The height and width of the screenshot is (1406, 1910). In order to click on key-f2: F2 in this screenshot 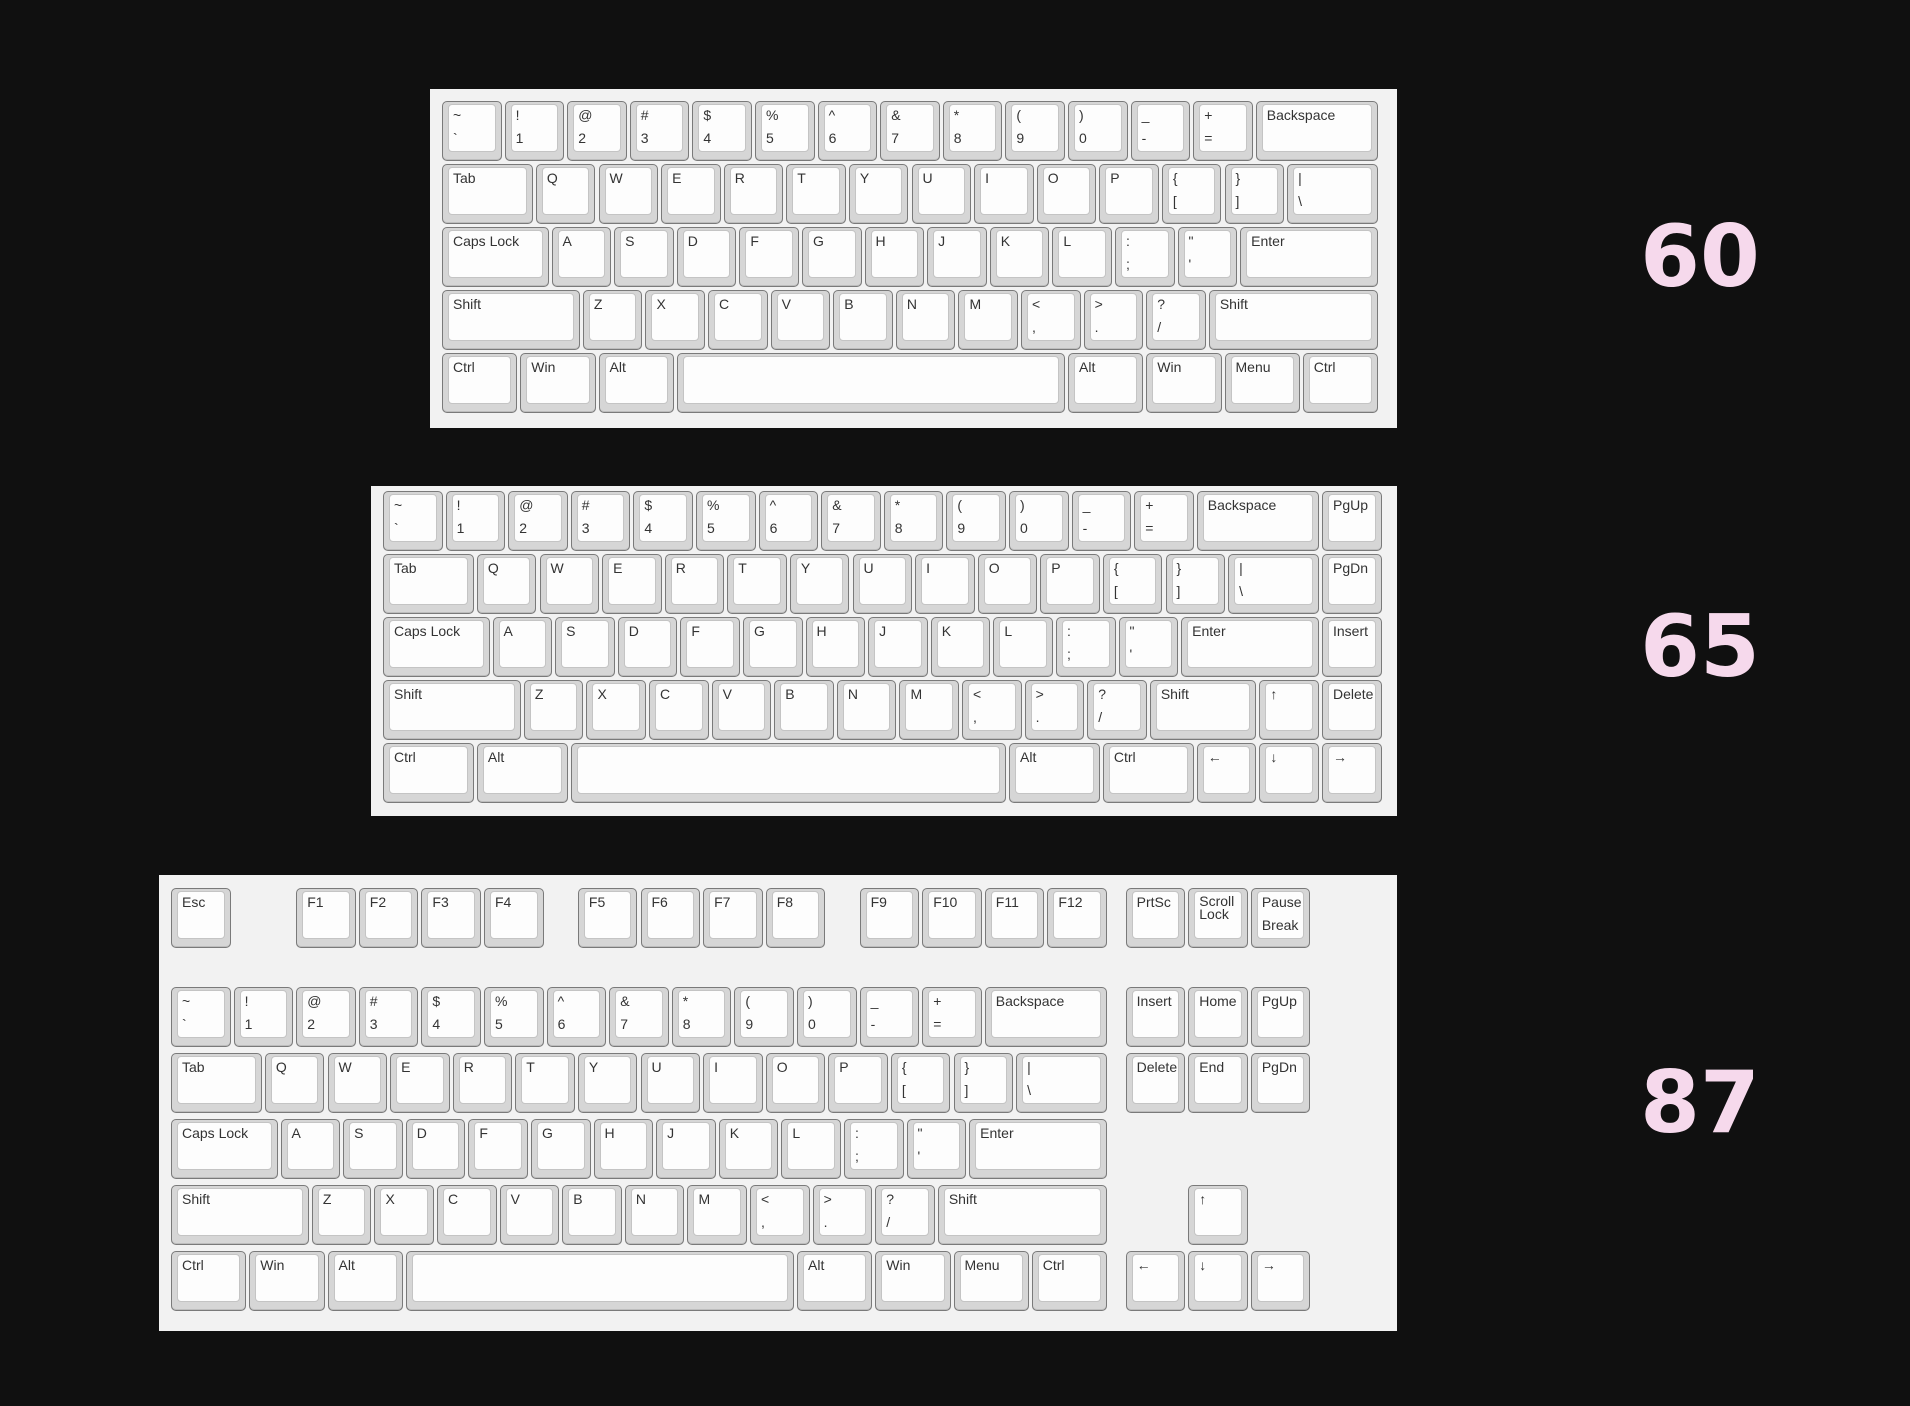, I will do `click(388, 918)`.